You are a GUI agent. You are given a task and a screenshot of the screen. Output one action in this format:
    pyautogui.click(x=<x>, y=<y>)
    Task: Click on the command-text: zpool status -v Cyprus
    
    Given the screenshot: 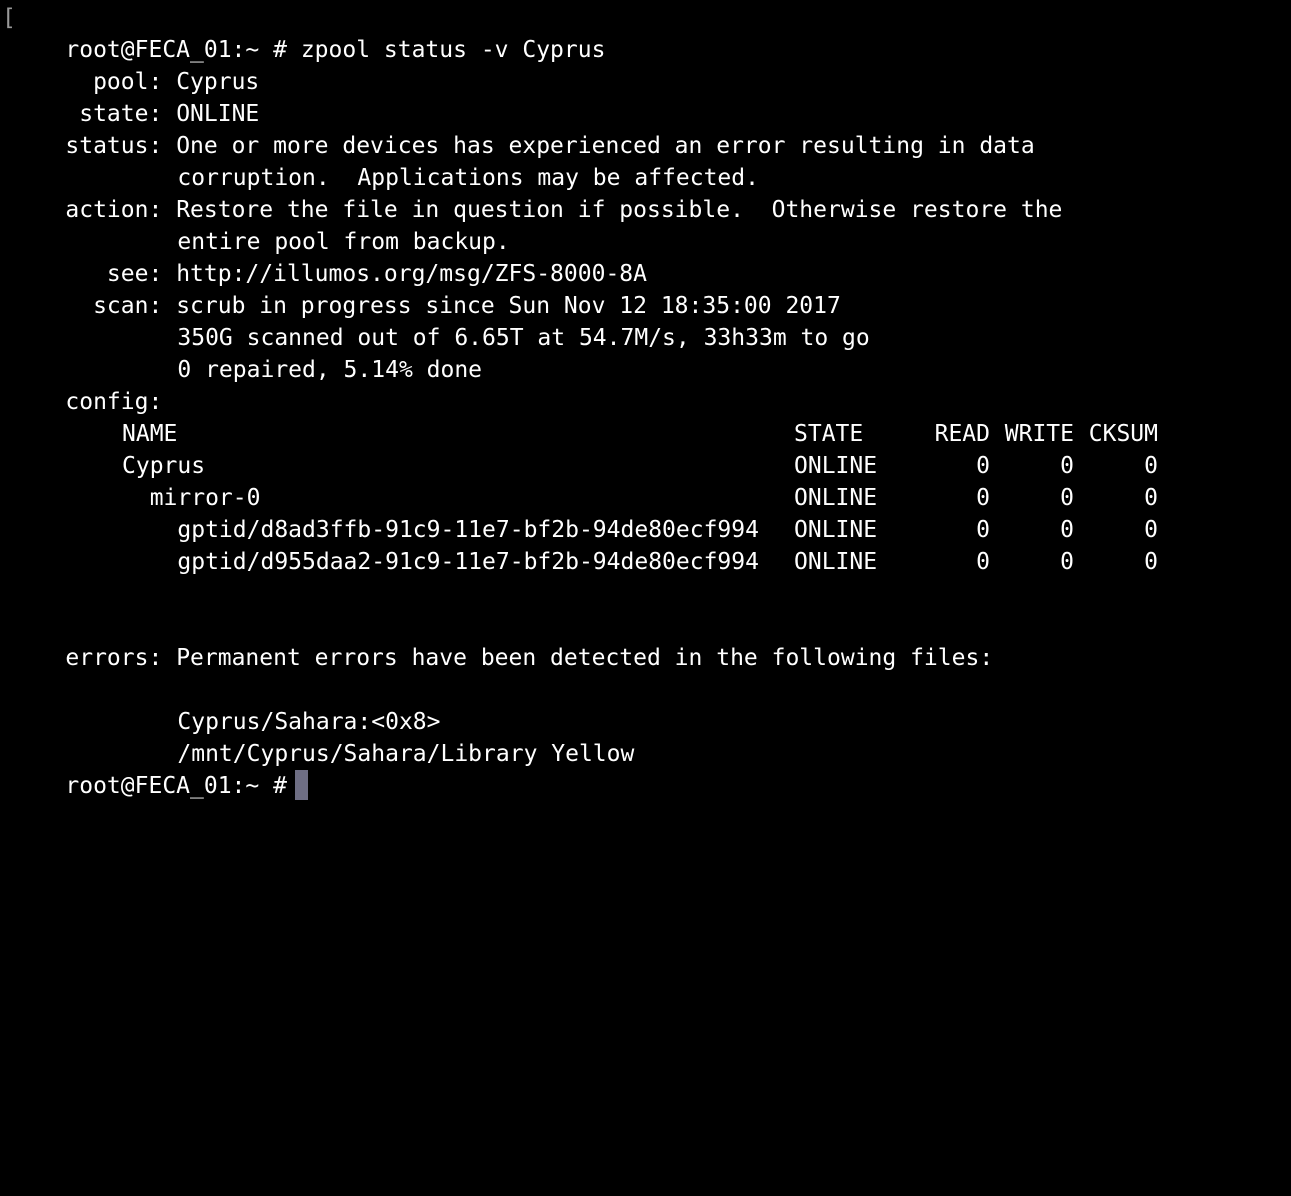 What is the action you would take?
    pyautogui.click(x=453, y=50)
    